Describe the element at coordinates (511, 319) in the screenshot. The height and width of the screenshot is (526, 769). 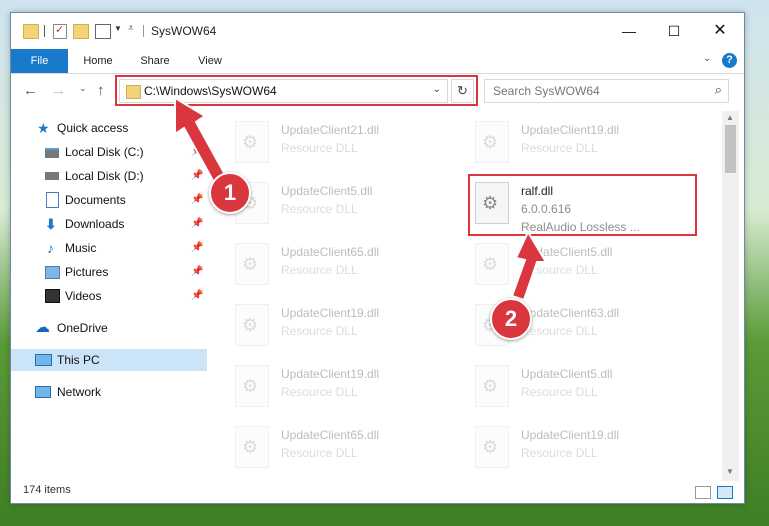
I see `step-2-badge: 2` at that location.